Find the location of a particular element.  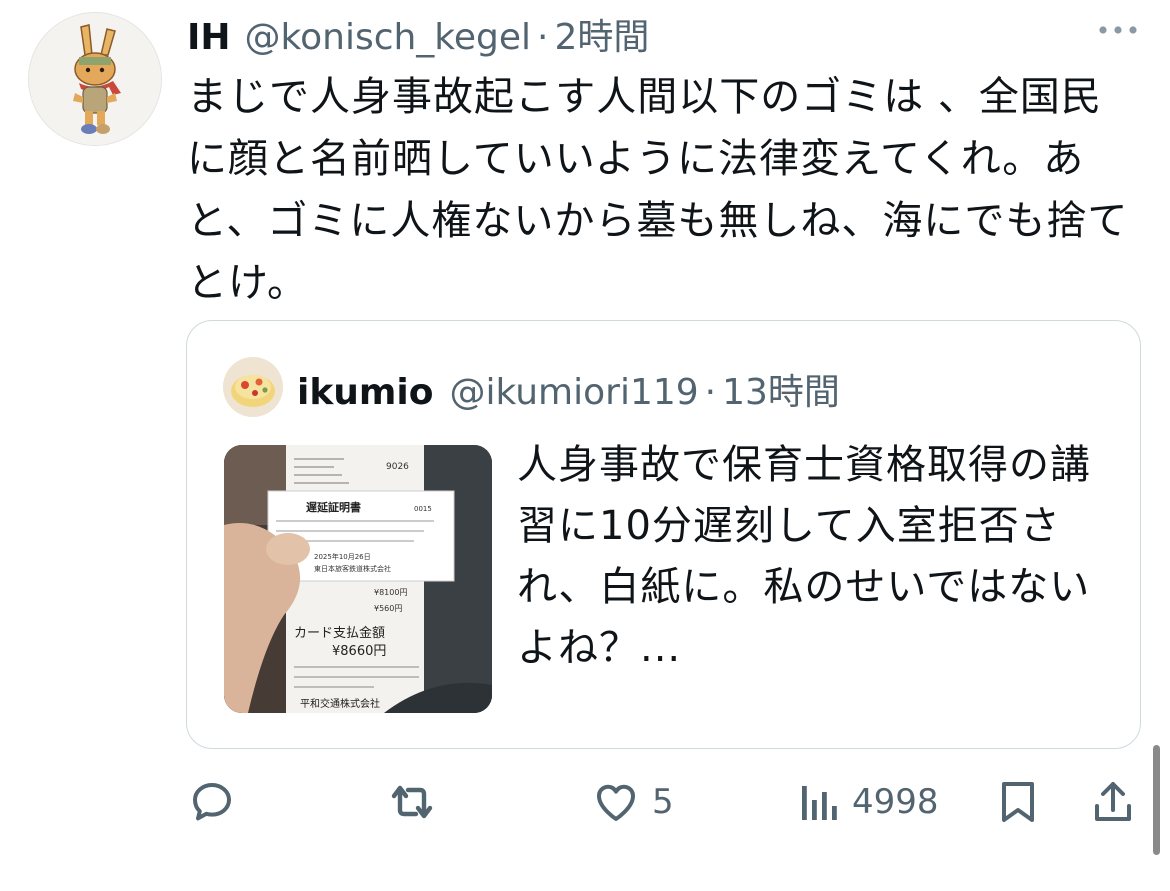

share-button is located at coordinates (1113, 802).